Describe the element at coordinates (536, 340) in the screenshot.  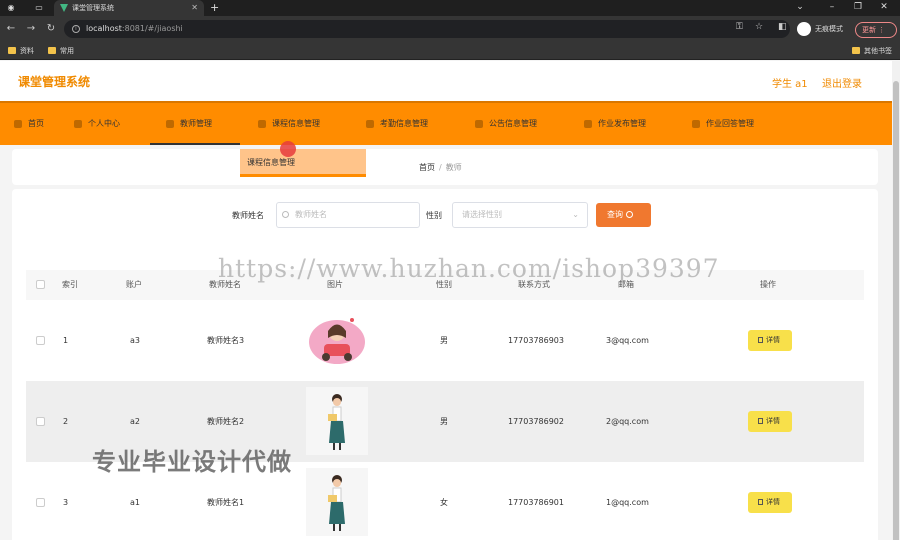
I see `cell-phone: 17703786903` at that location.